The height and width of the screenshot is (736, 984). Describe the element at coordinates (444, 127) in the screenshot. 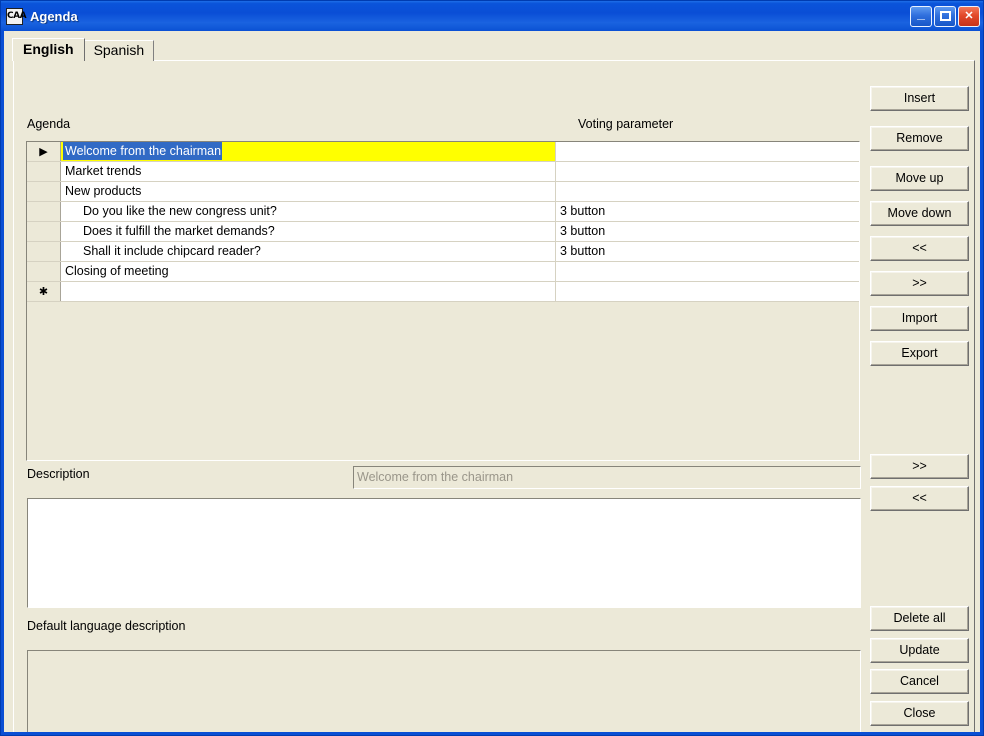

I see `grid-column-headers: Agenda Voting parameter` at that location.